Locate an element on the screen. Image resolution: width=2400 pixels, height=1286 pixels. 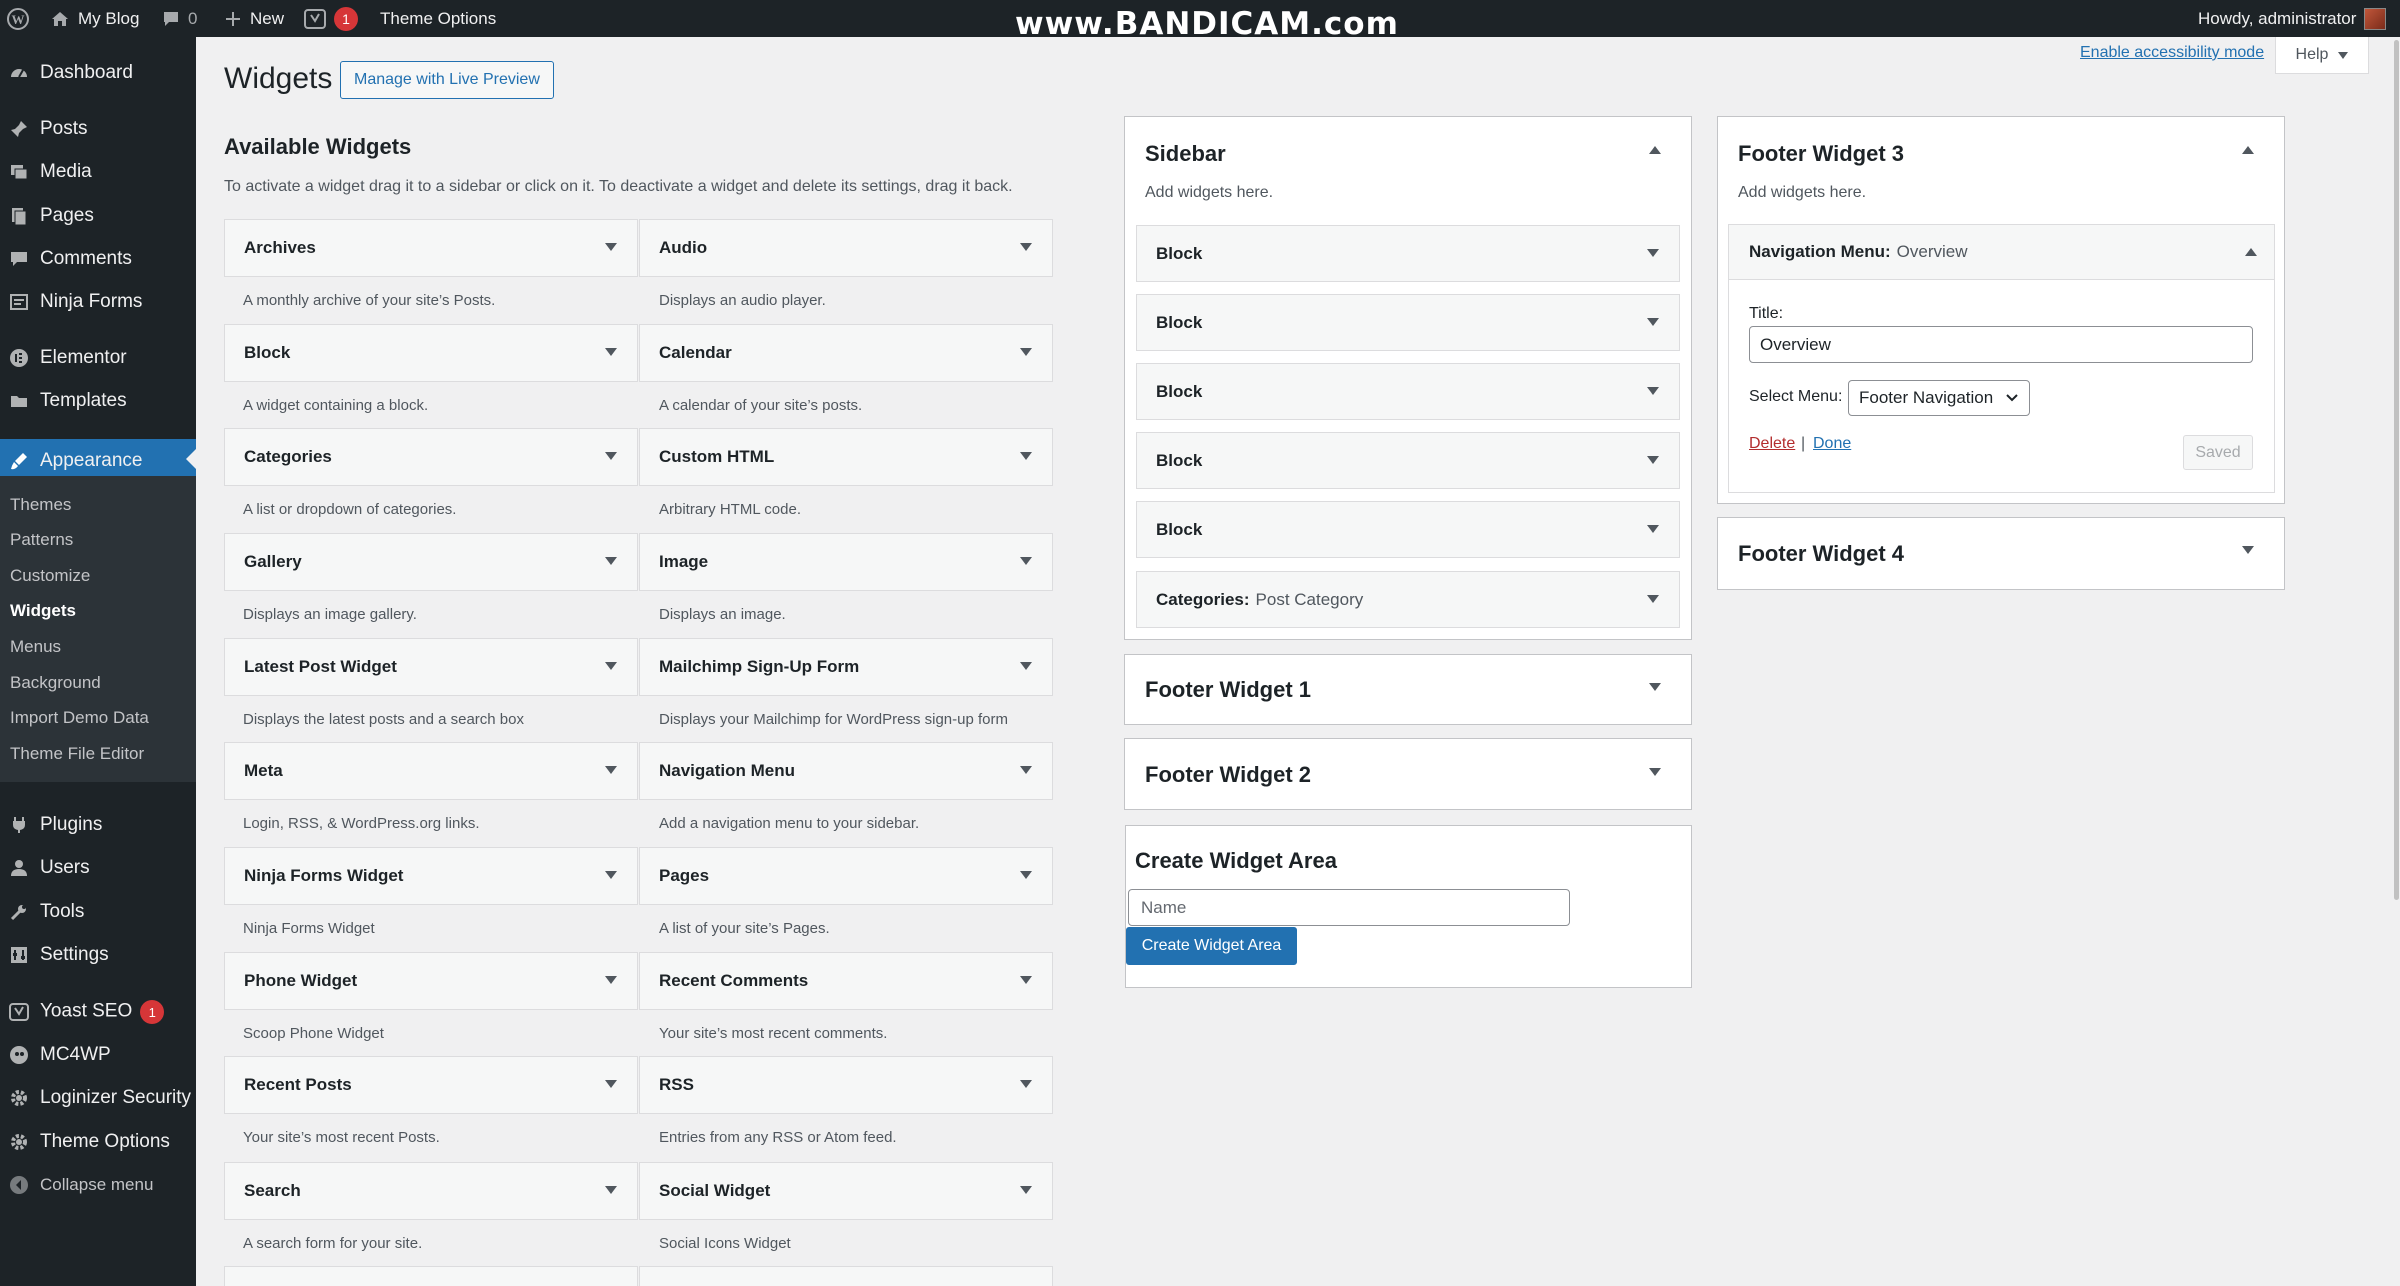
widget-title-input is located at coordinates (2001, 344).